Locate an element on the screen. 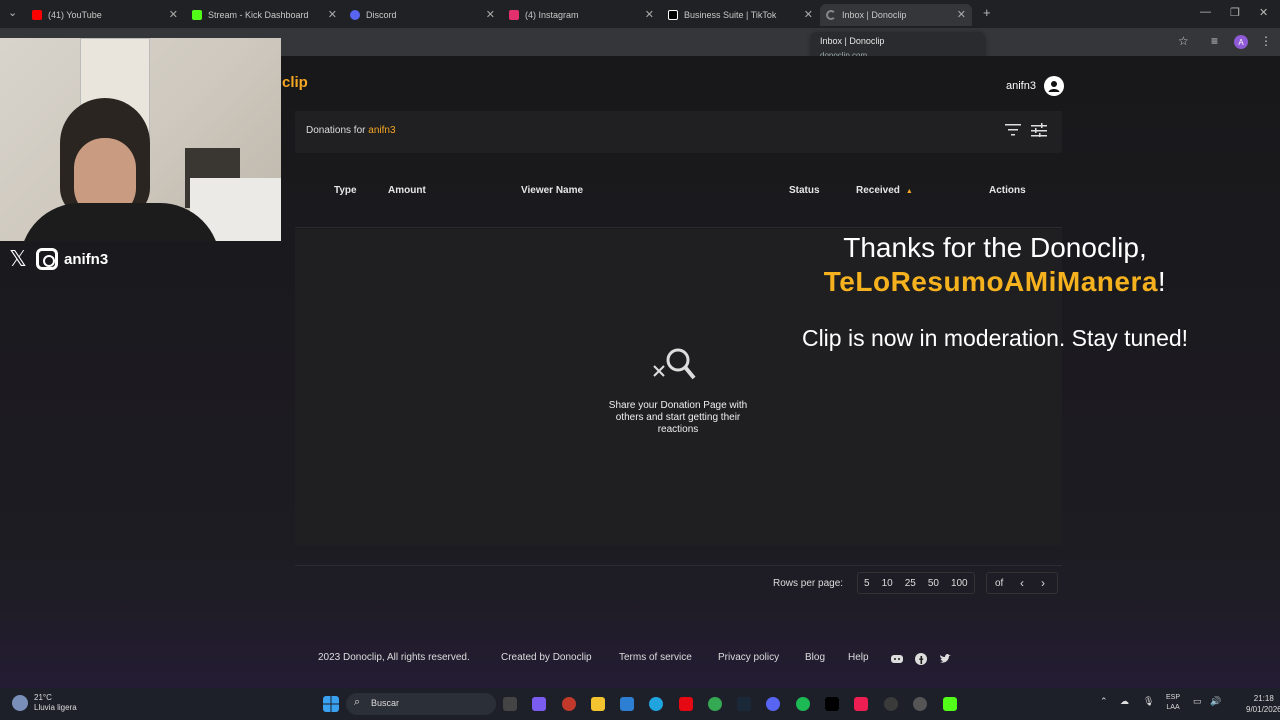  tab-discord: Discord ✕ is located at coordinates (422, 15).